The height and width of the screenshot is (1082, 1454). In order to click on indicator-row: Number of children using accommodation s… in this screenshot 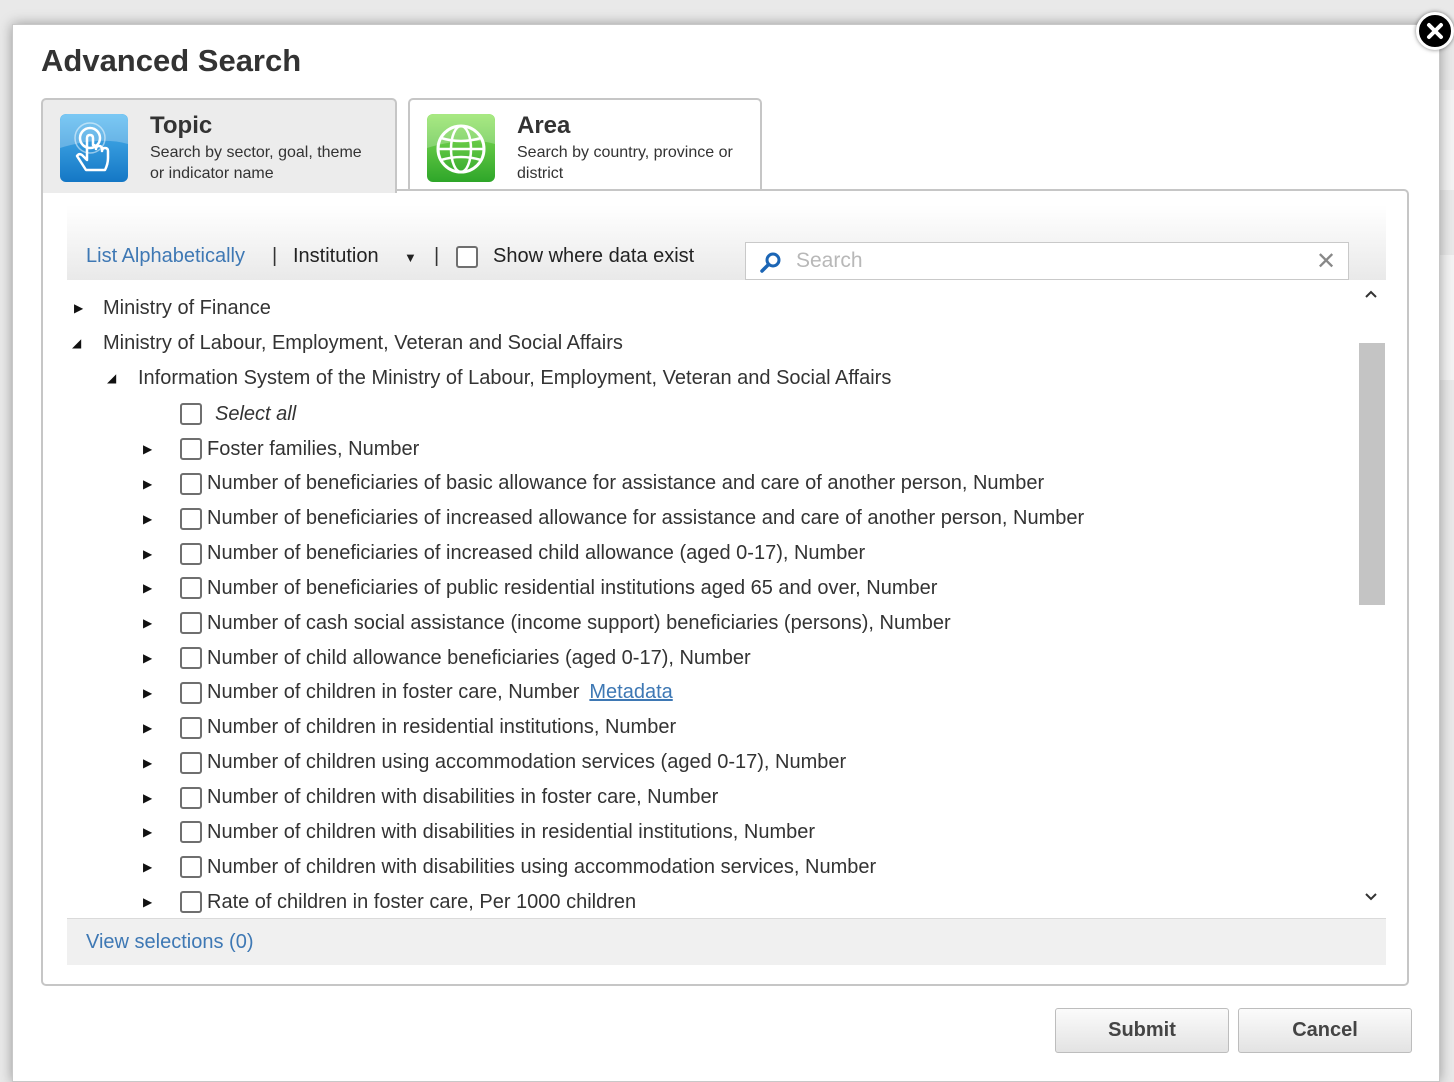, I will do `click(513, 763)`.